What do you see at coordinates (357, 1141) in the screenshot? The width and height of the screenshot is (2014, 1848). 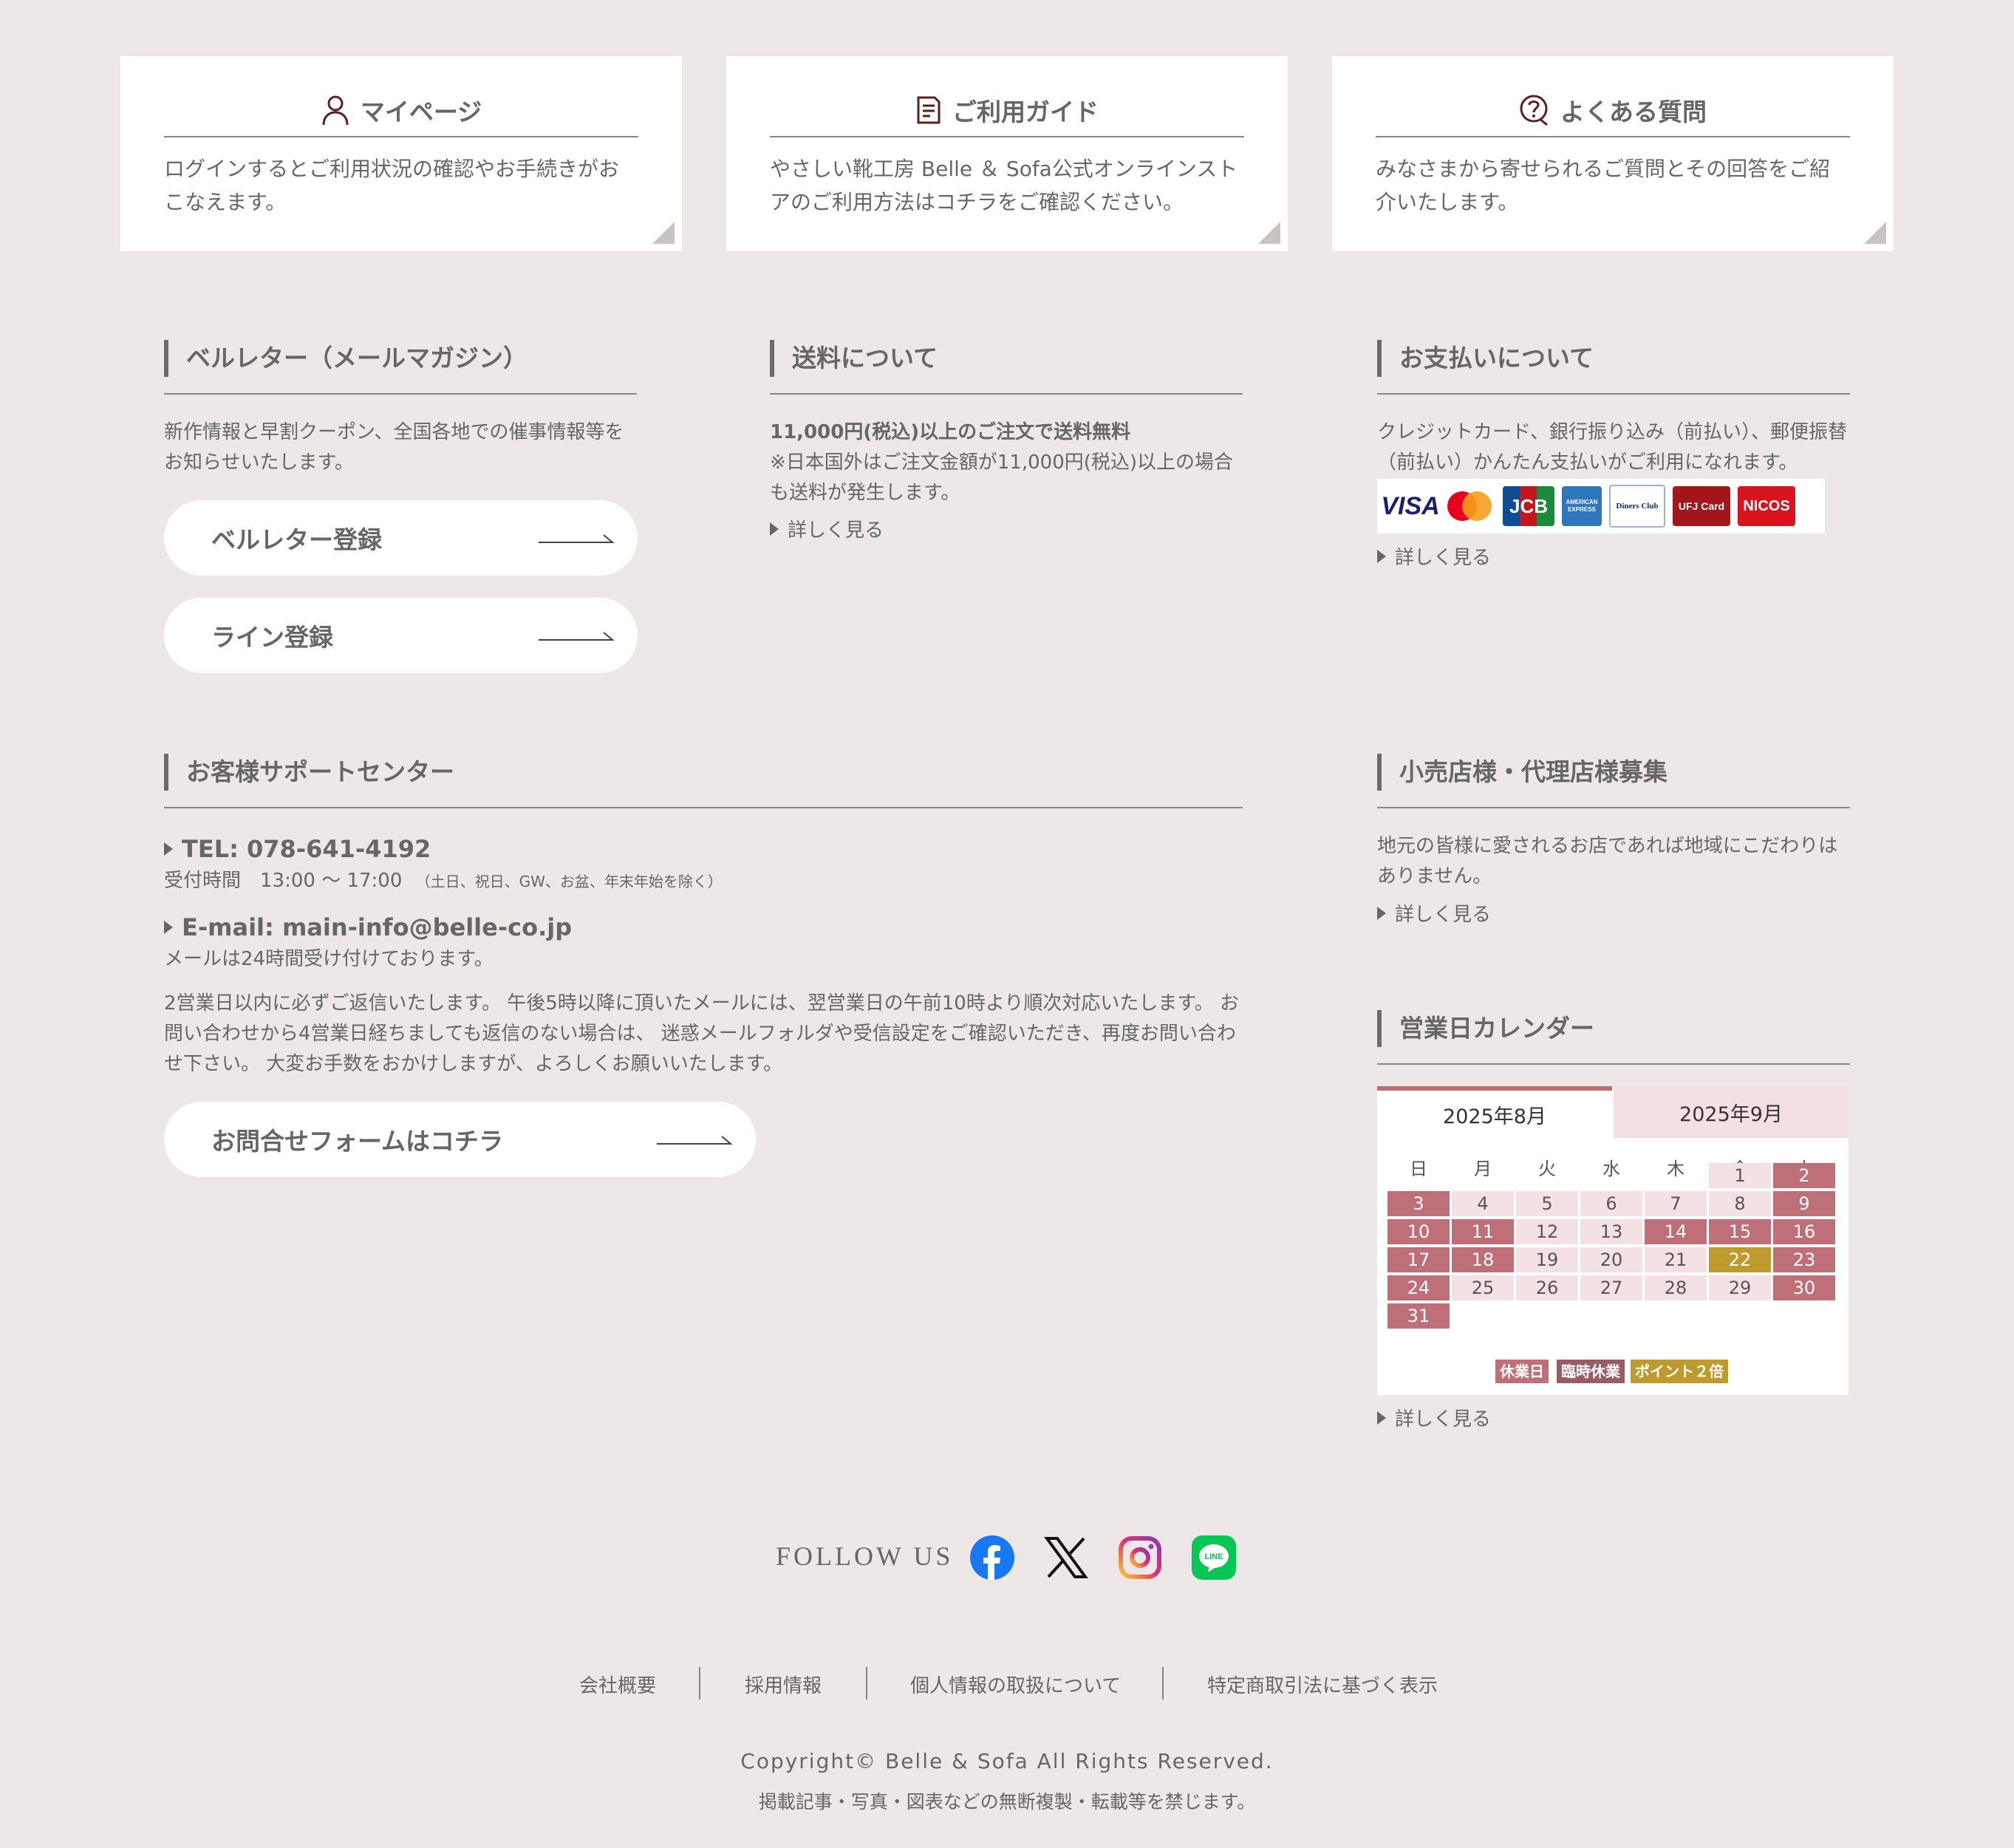 I see `contact-form-label: お問合せフォームはコチラ` at bounding box center [357, 1141].